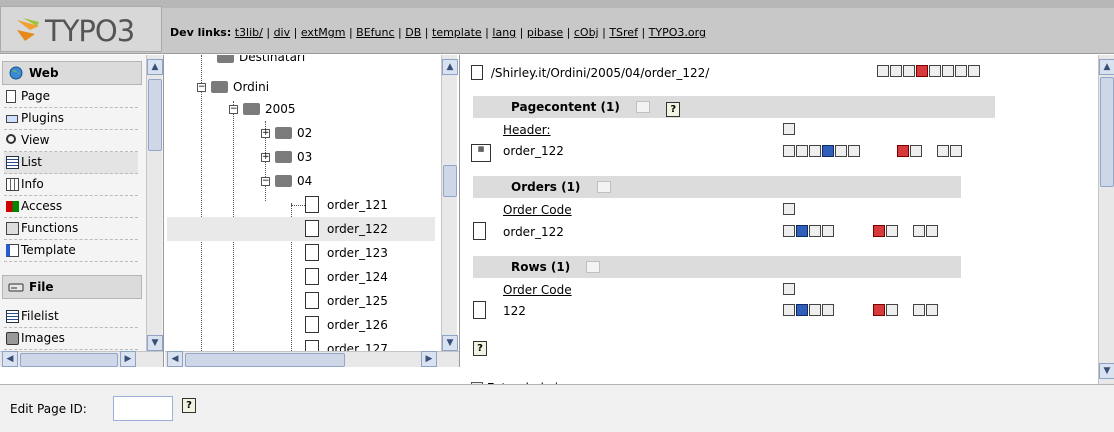 This screenshot has width=1114, height=432. What do you see at coordinates (301, 229) in the screenshot?
I see `tree-page-order-122-selected: order_122` at bounding box center [301, 229].